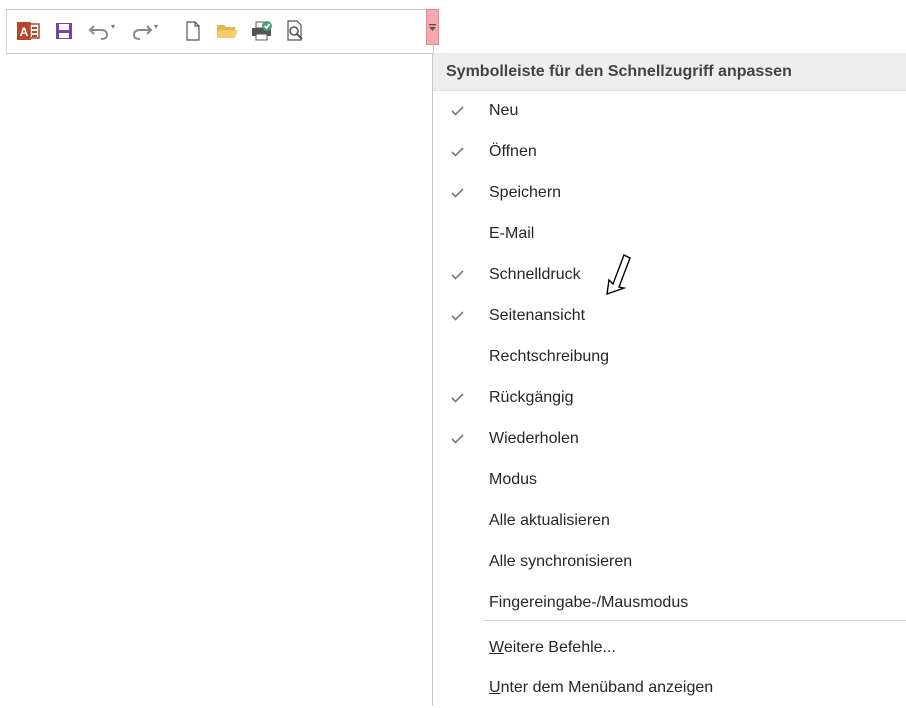  Describe the element at coordinates (496, 647) in the screenshot. I see `more-commands-accel: W` at that location.